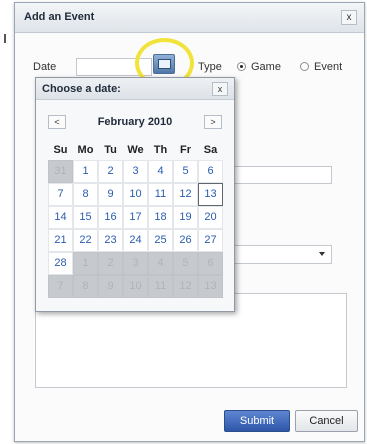 This screenshot has width=367, height=444. I want to click on weekday-header: Fr, so click(185, 150).